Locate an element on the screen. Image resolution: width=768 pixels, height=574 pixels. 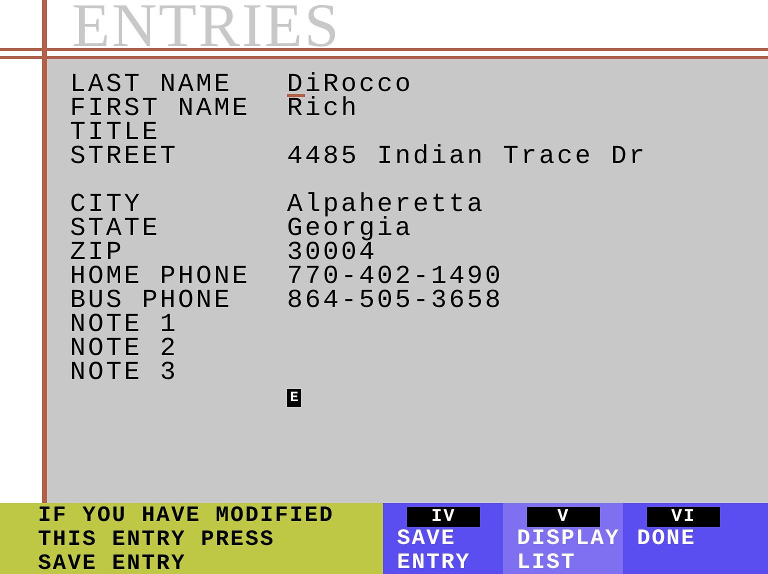
field-label: NOTE 3 is located at coordinates (125, 372).